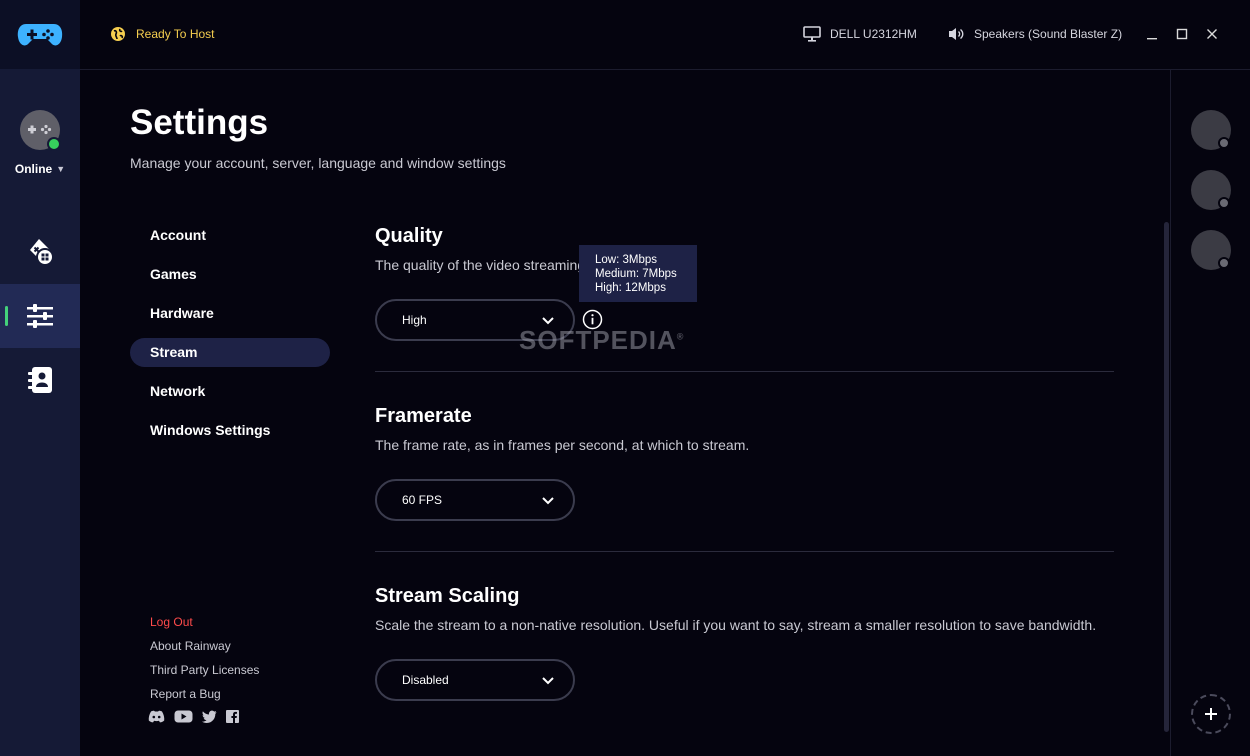 The width and height of the screenshot is (1250, 756). What do you see at coordinates (409, 236) in the screenshot?
I see `quality-title: Quality` at bounding box center [409, 236].